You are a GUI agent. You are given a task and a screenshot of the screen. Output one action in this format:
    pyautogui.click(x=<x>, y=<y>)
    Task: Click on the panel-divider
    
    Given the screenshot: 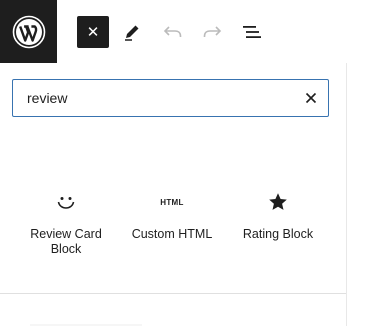 What is the action you would take?
    pyautogui.click(x=173, y=293)
    